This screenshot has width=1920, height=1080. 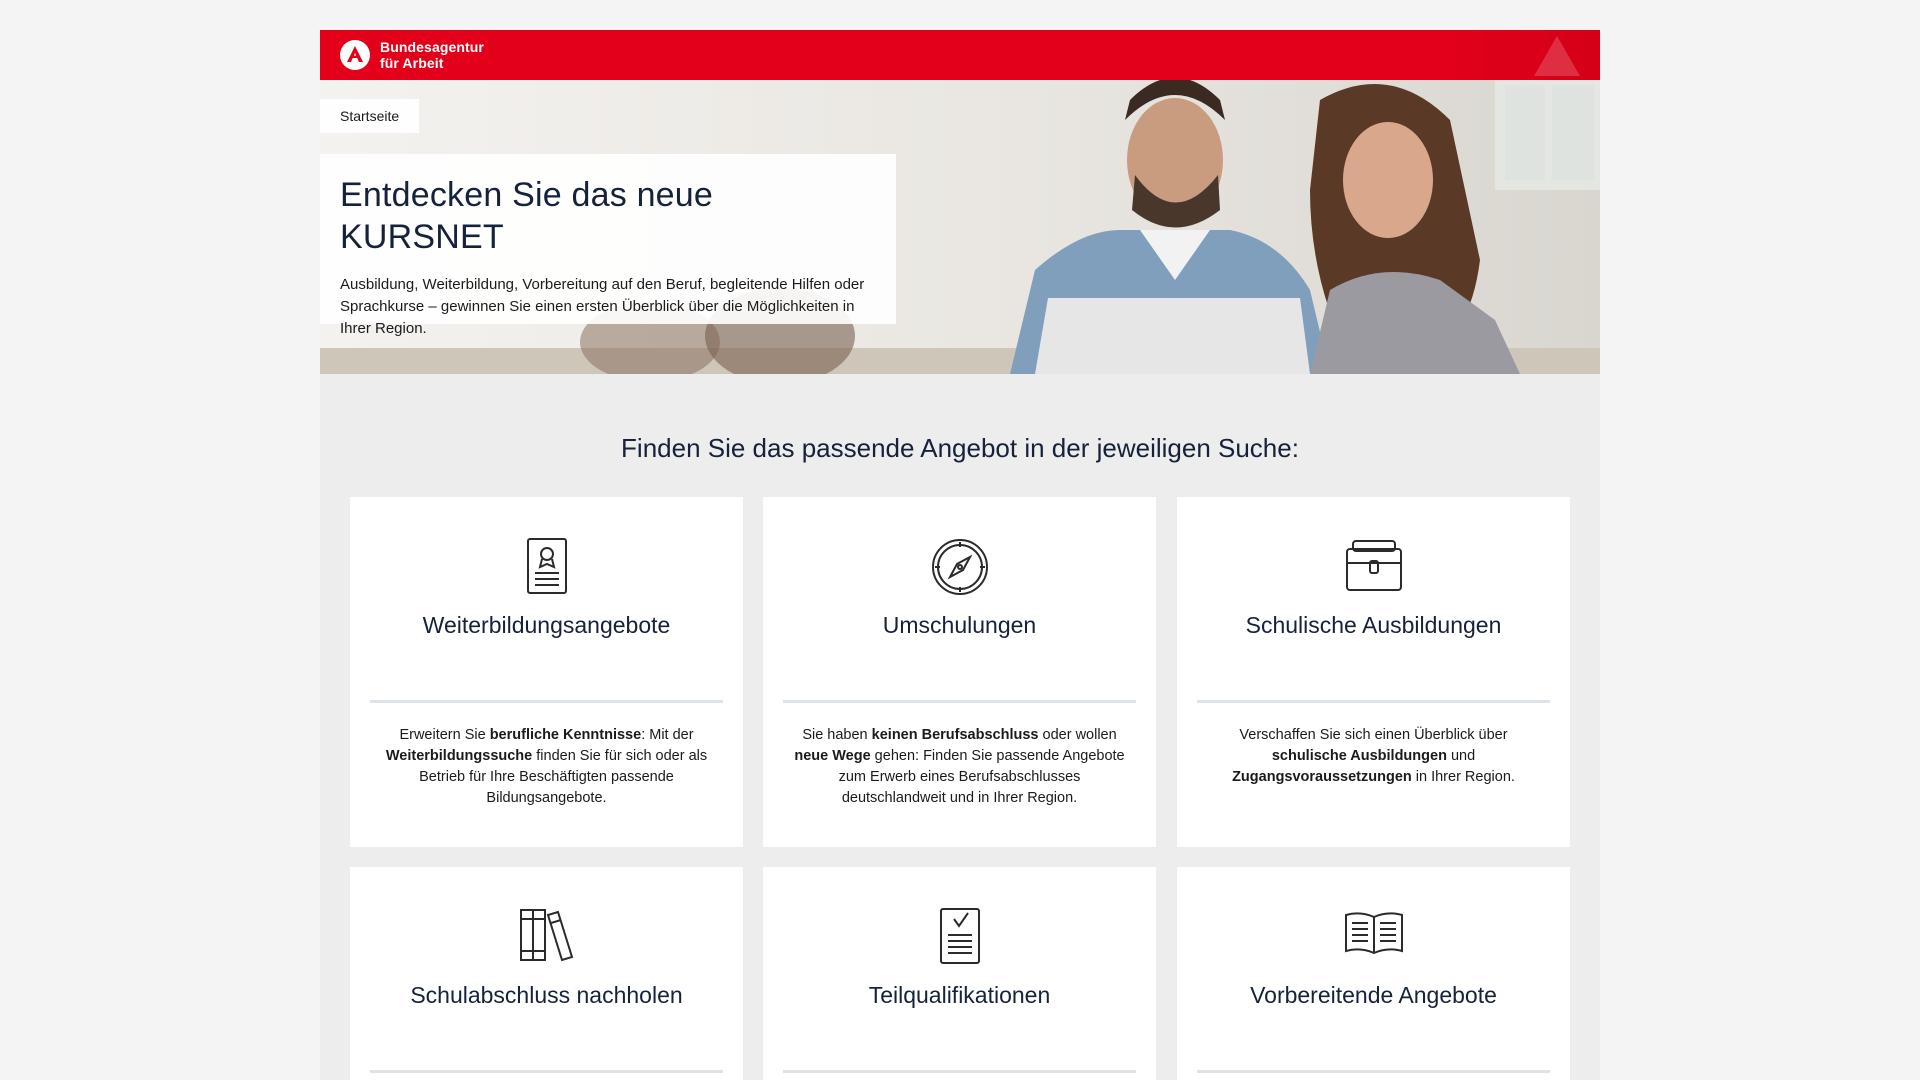 I want to click on logo-text: Bundesagentur für Arbeit, so click(x=432, y=55).